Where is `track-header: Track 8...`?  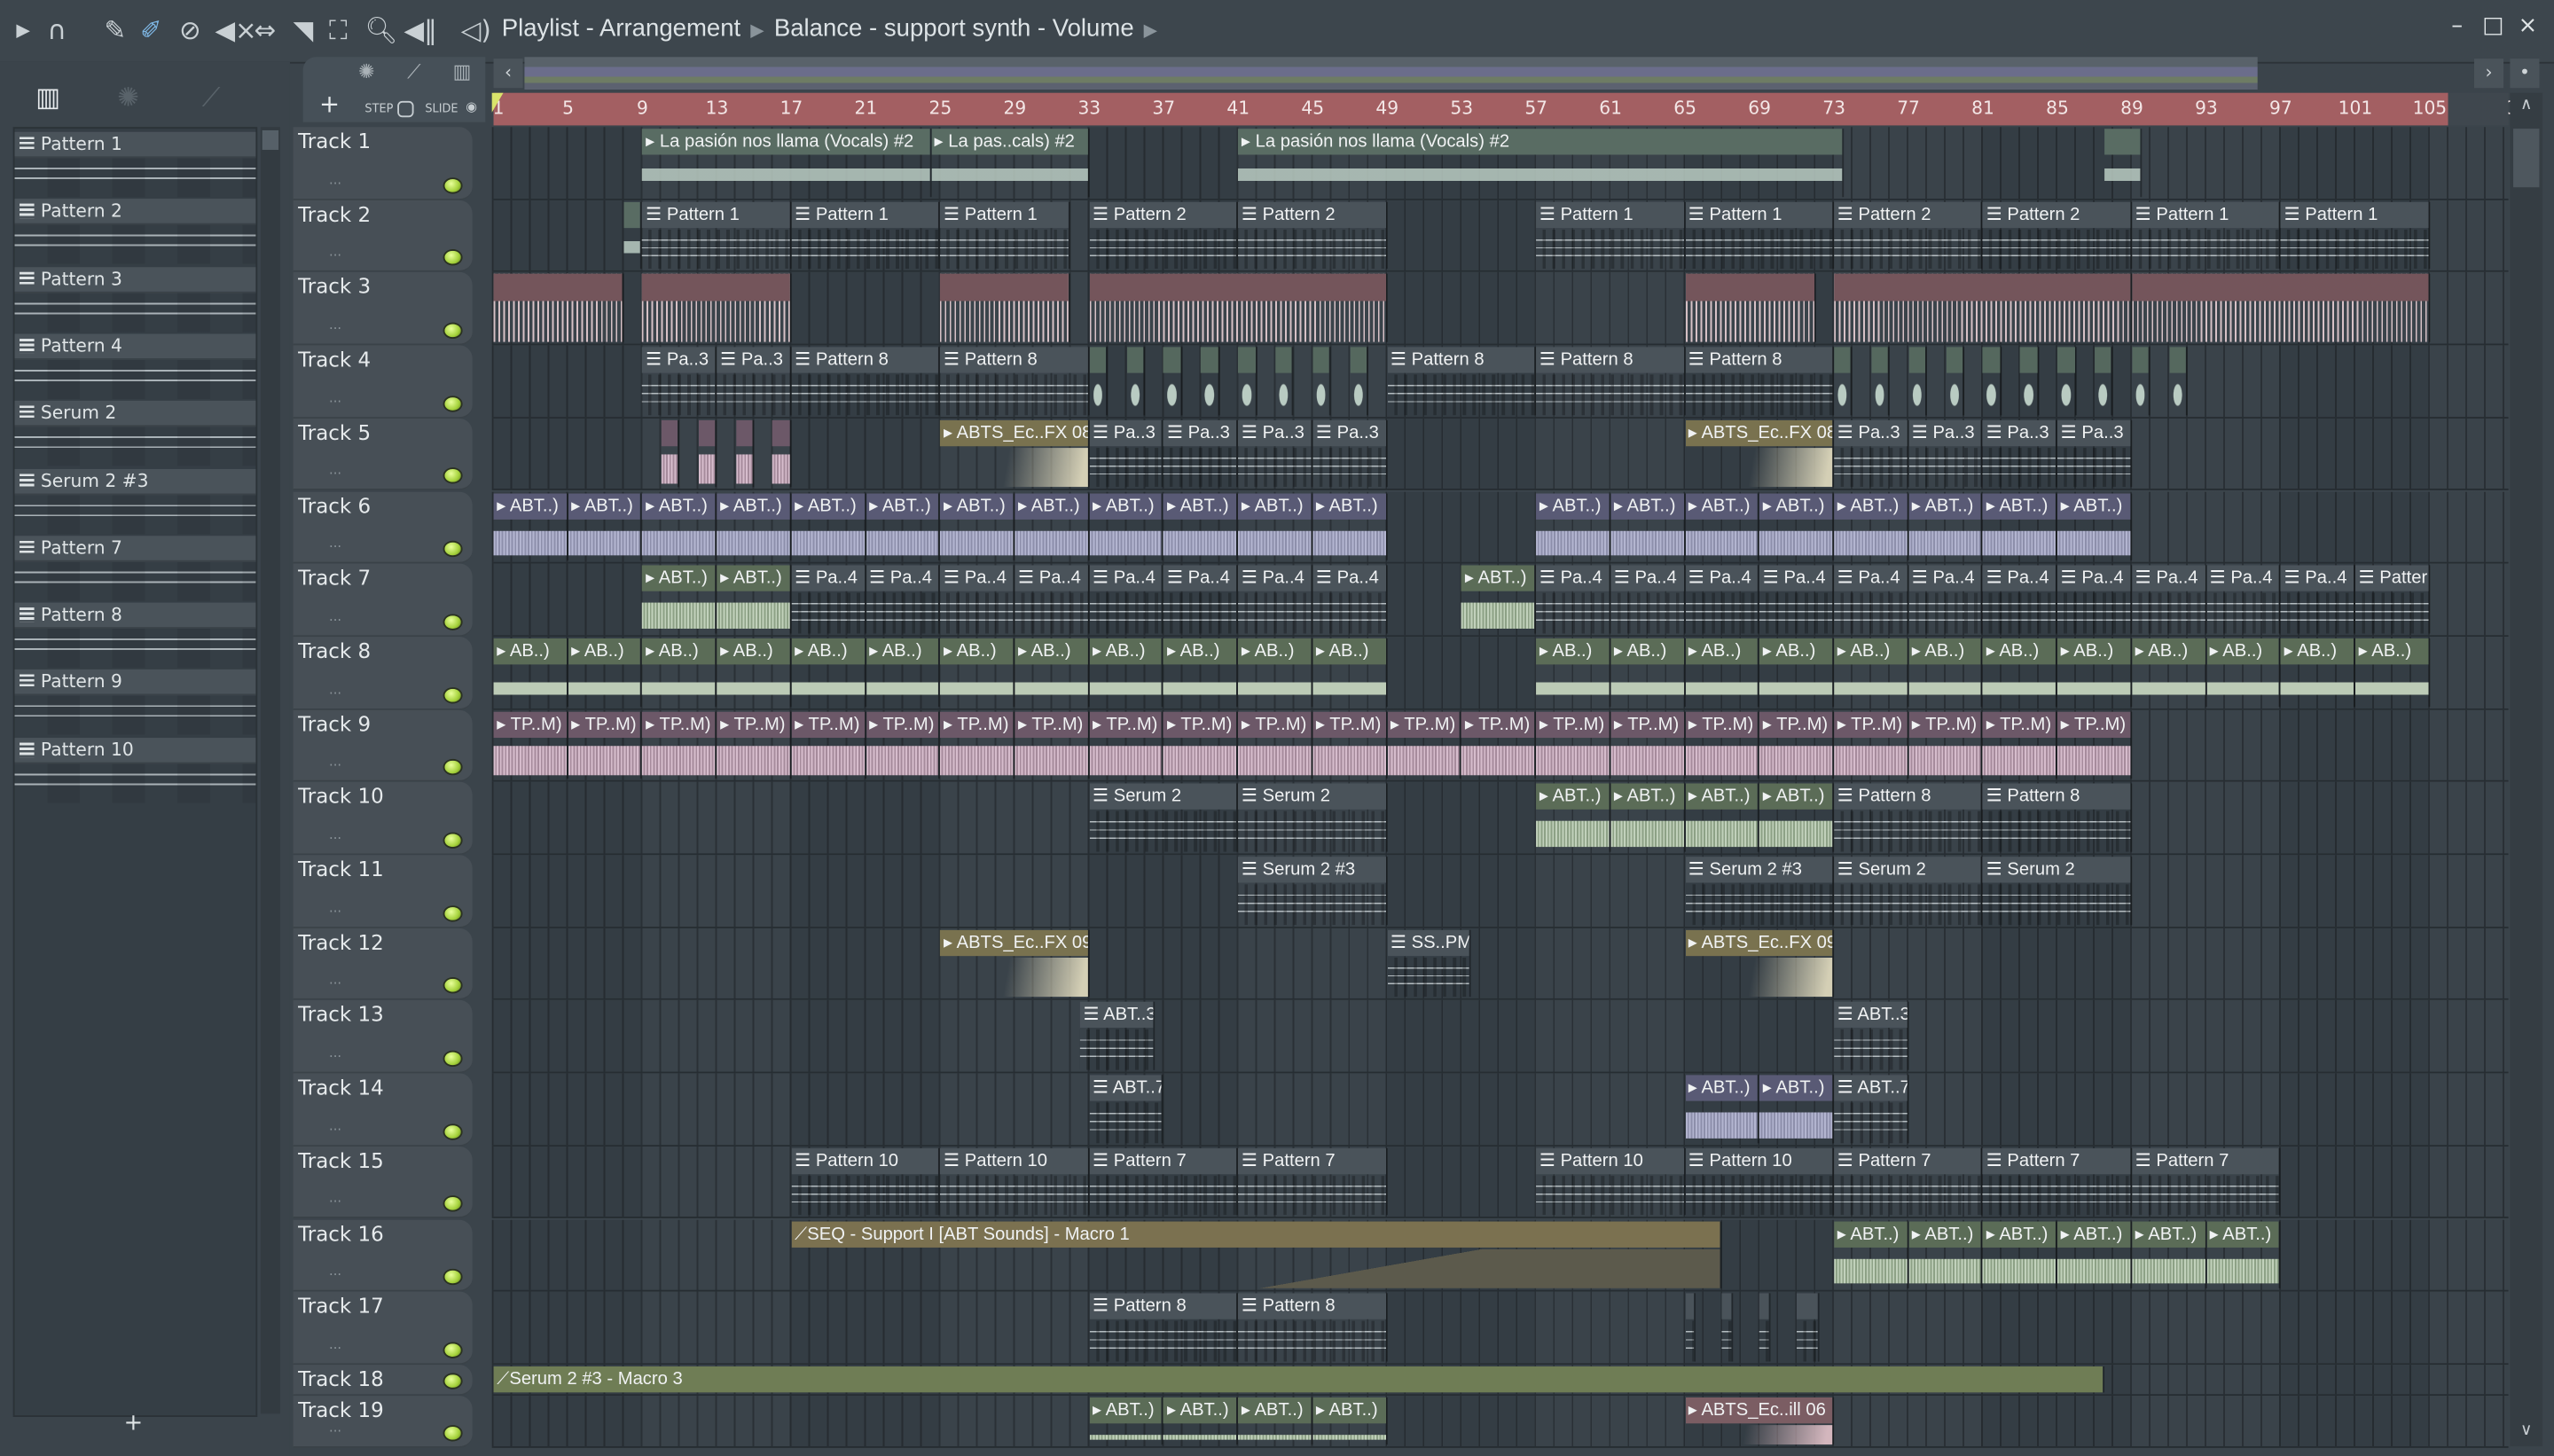
track-header: Track 8... is located at coordinates (383, 673).